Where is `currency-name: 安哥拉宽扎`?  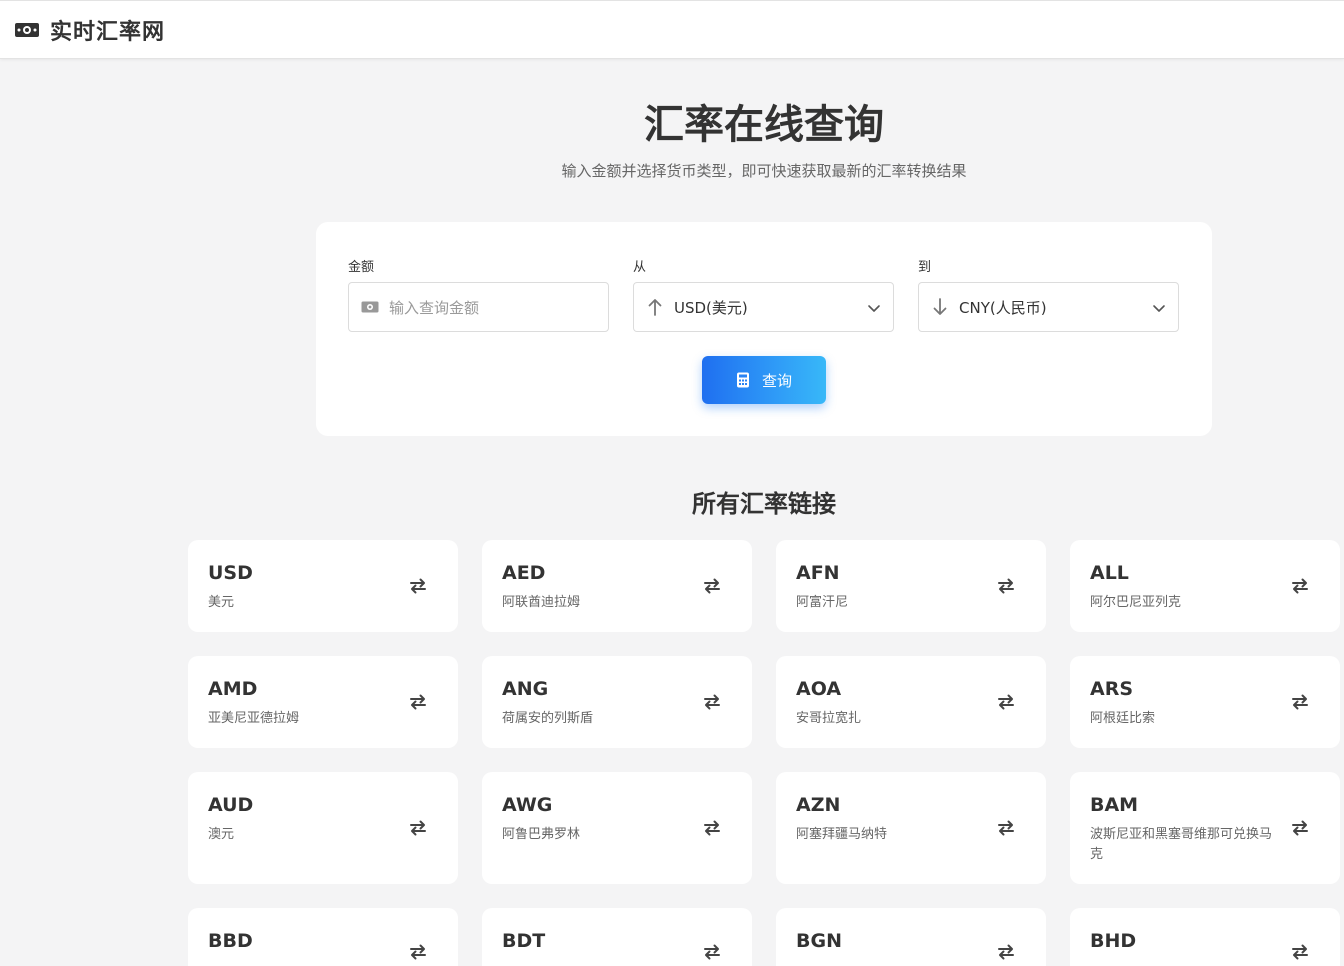
currency-name: 安哥拉宽扎 is located at coordinates (829, 718).